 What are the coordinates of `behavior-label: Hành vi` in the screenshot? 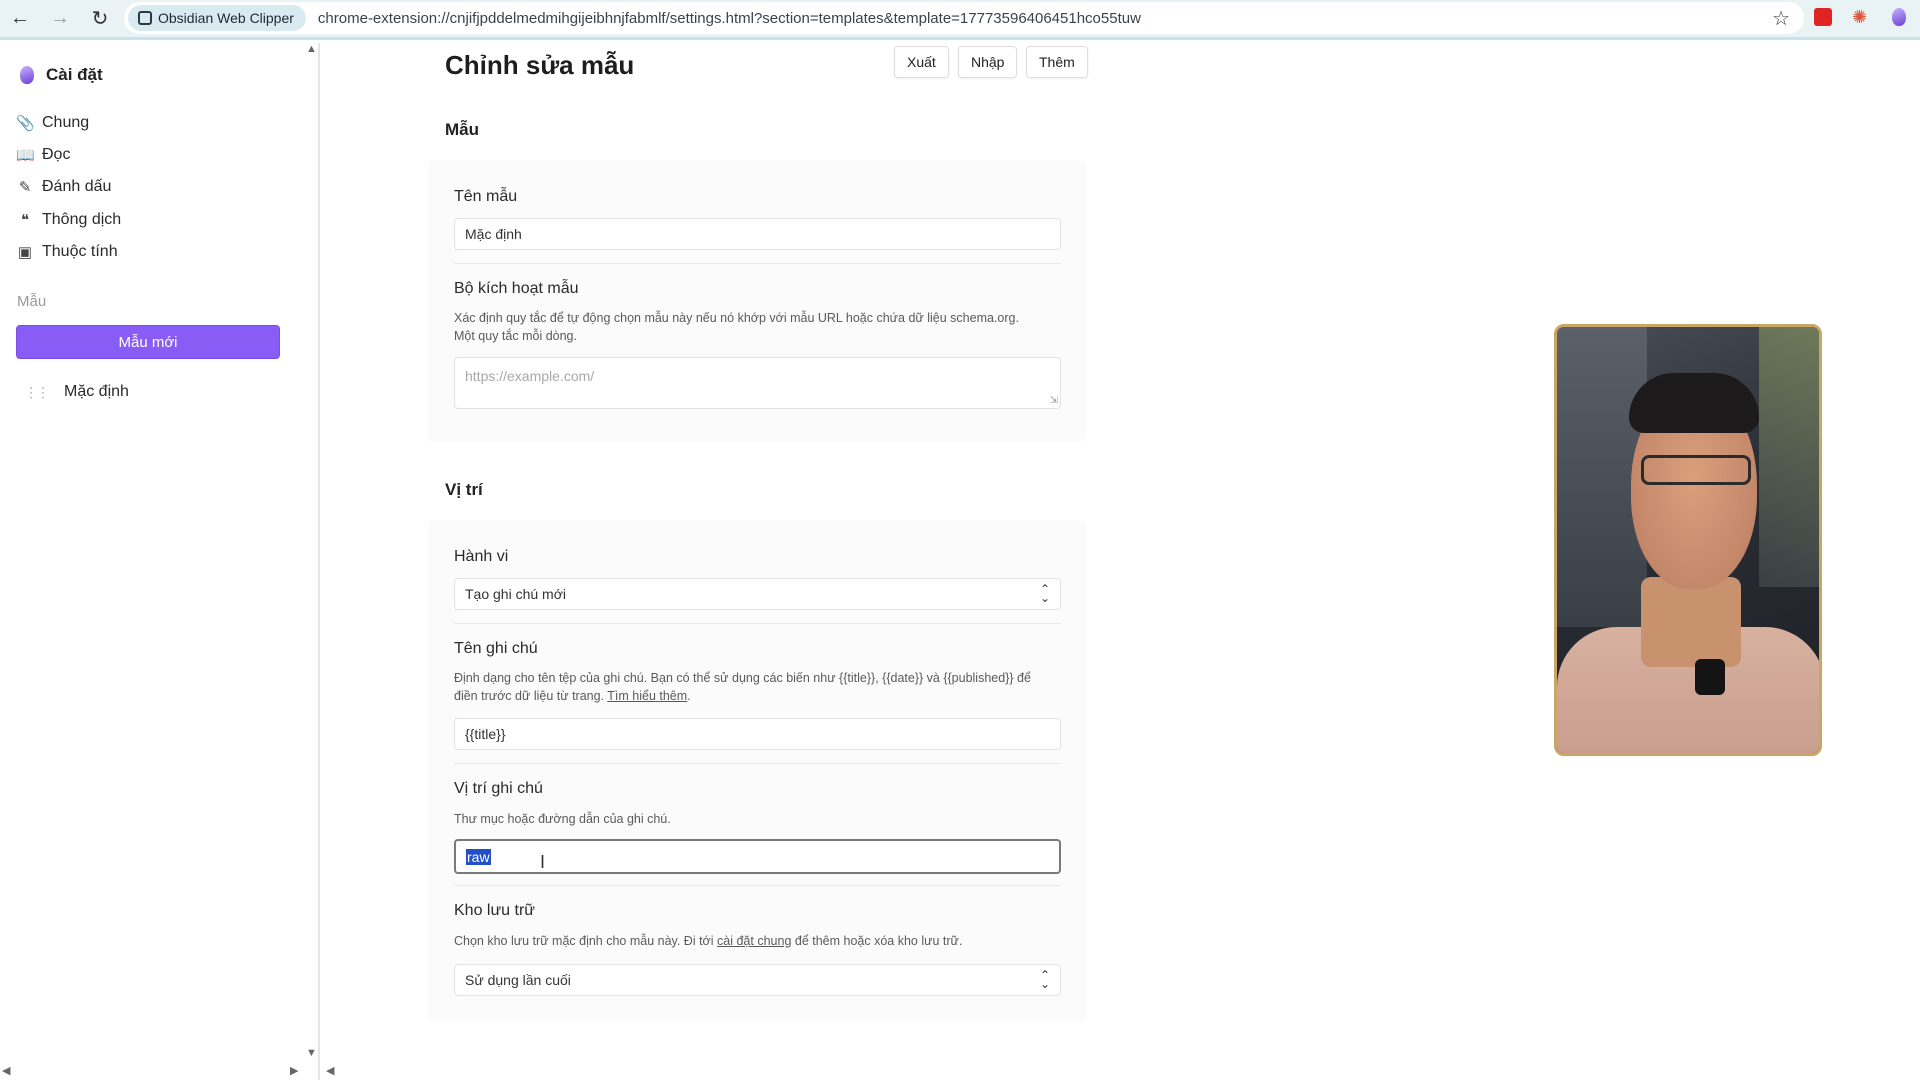 It's located at (481, 556).